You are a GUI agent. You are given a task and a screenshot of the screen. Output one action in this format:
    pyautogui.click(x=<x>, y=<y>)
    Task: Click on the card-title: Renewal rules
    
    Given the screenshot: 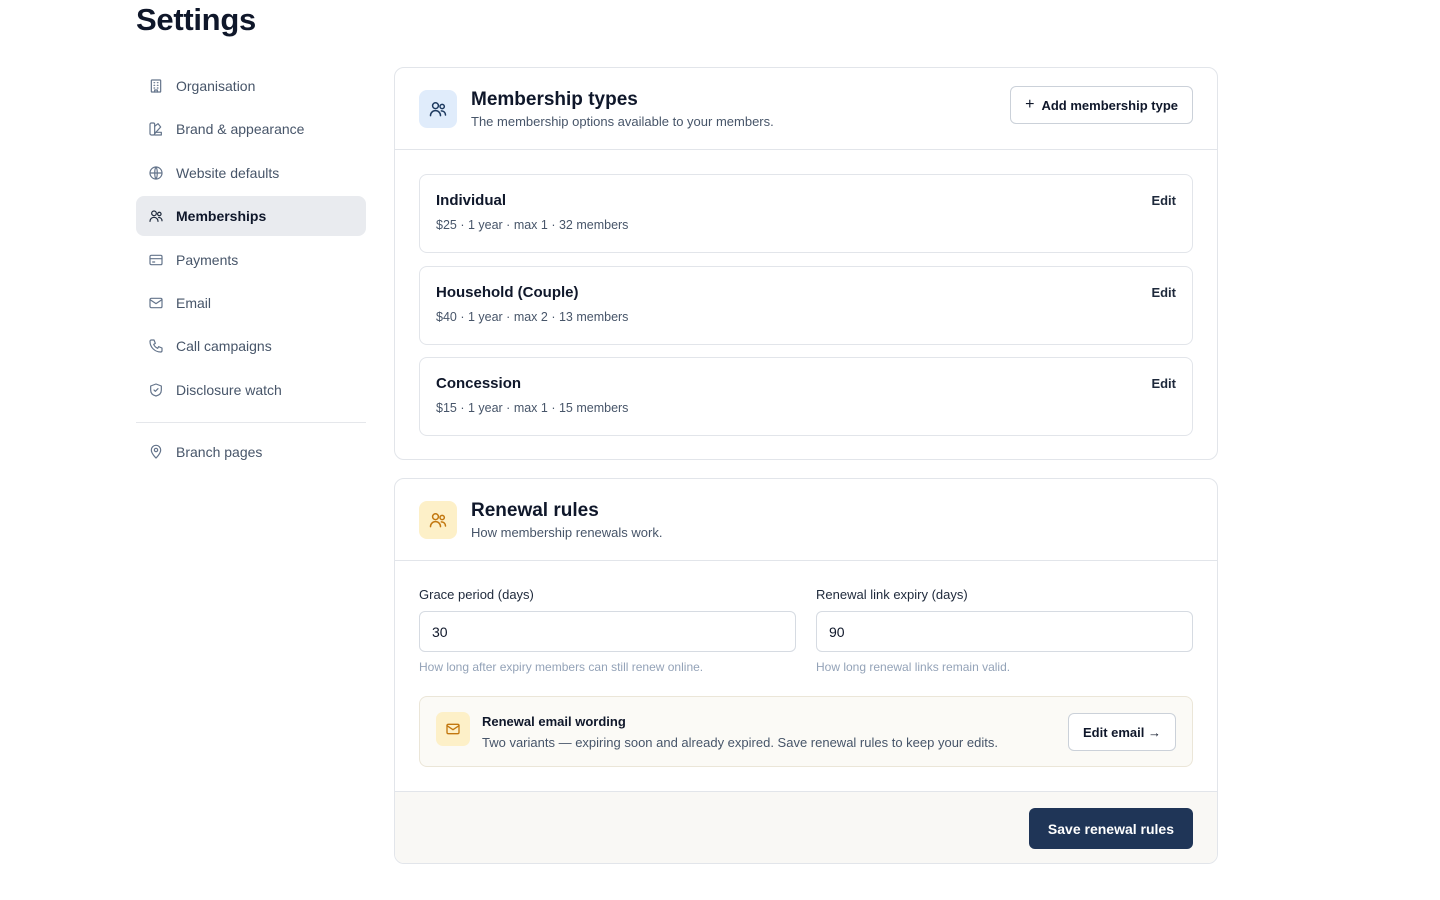 What is the action you would take?
    pyautogui.click(x=535, y=510)
    